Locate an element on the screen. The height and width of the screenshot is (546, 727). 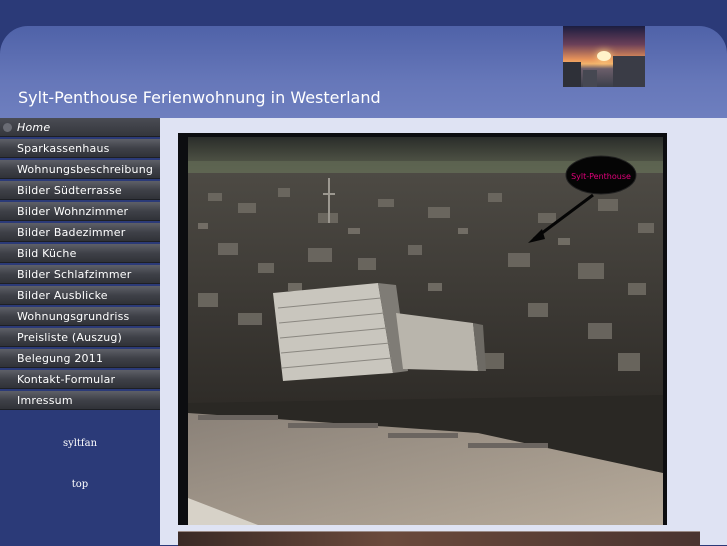
nav-item-bilder-ausblicke: Bilder Ausblicke is located at coordinates (80, 295).